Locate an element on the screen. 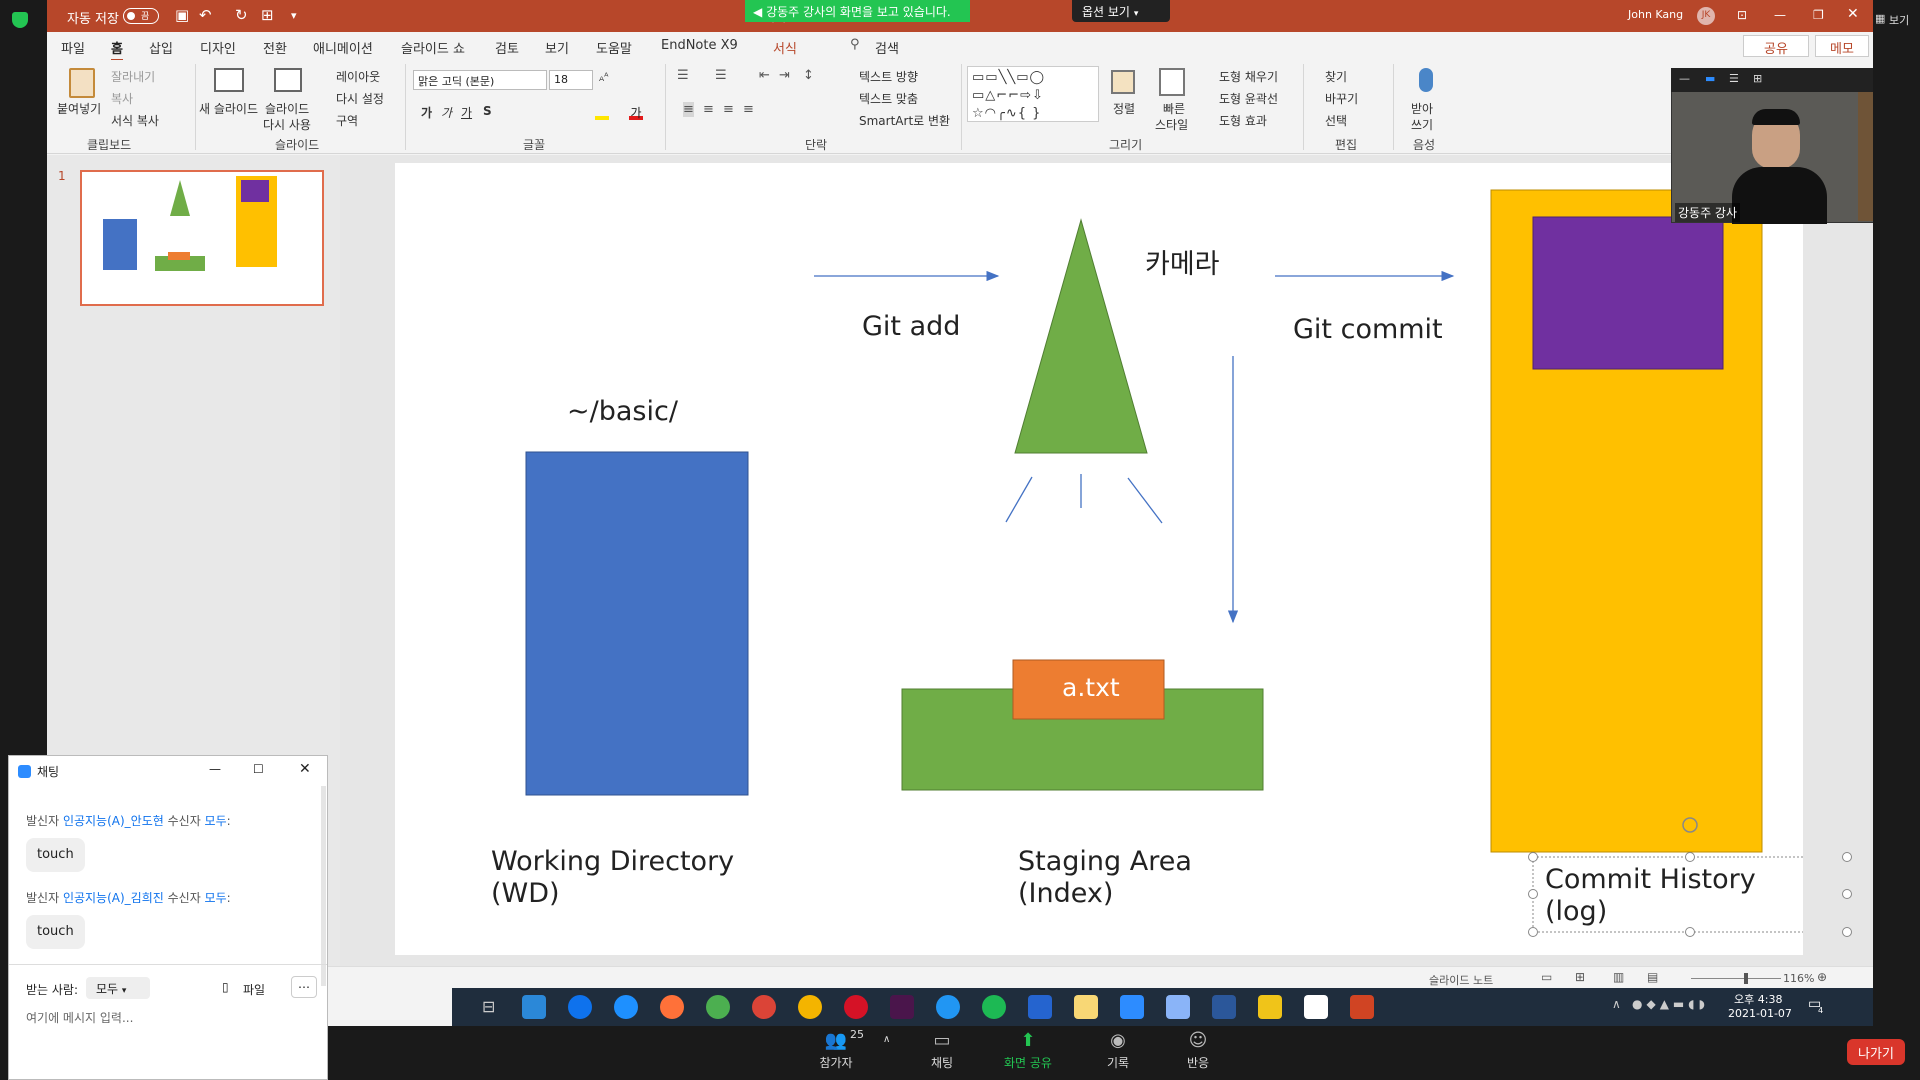 The width and height of the screenshot is (1920, 1080). camera-label: 카메라 is located at coordinates (1182, 265).